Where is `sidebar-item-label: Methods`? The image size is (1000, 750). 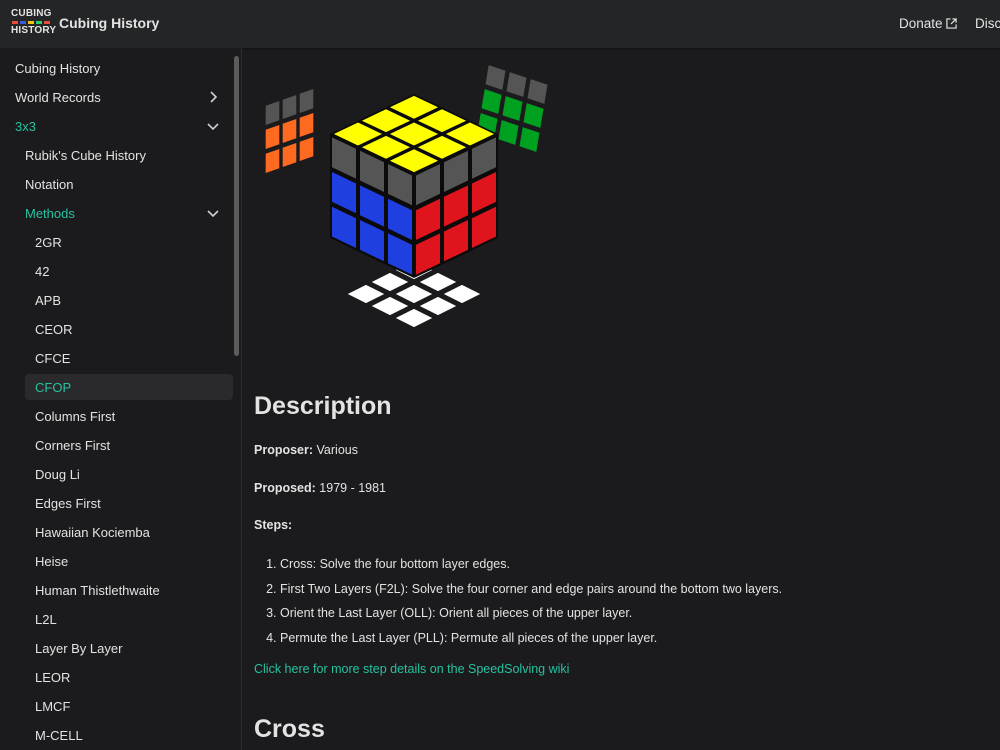 sidebar-item-label: Methods is located at coordinates (50, 213).